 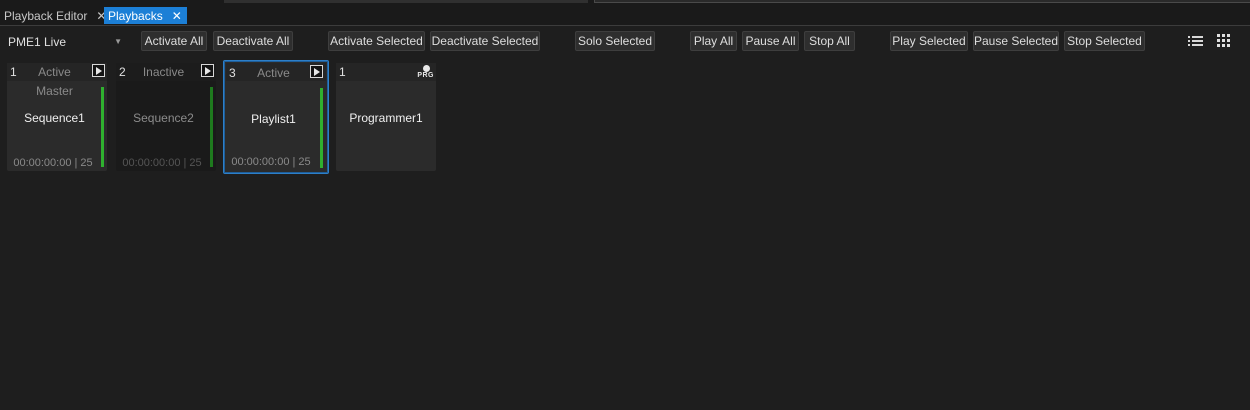 I want to click on playback-card: 2 Inactive Sequence2 00:00:00:00 | 25, so click(x=166, y=117).